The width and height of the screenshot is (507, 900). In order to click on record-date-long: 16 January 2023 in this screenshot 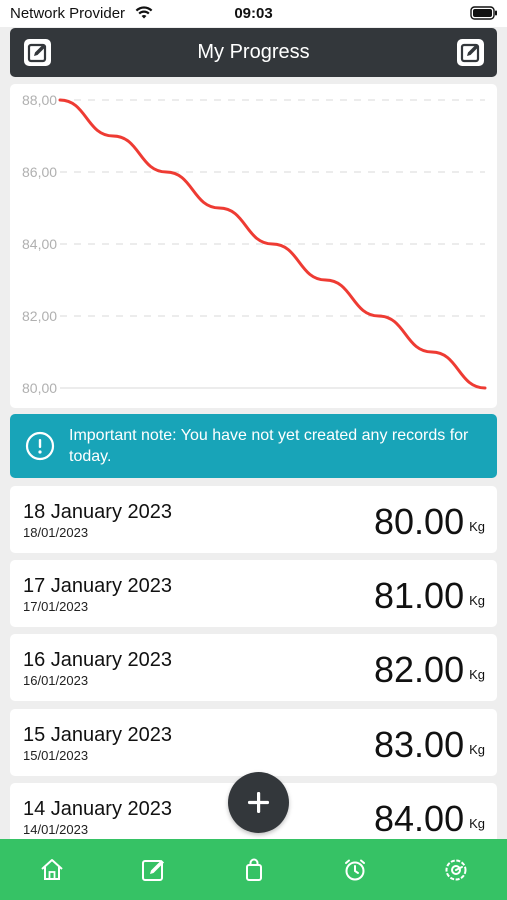, I will do `click(98, 660)`.